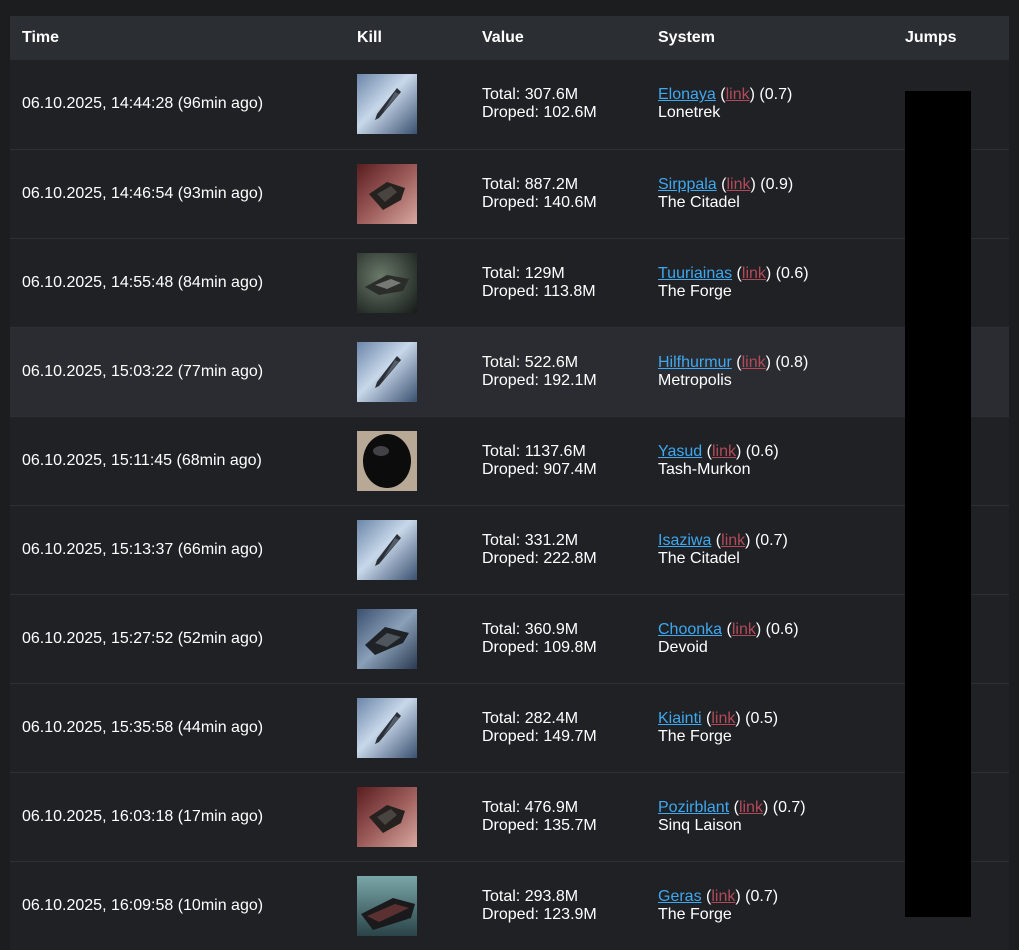 The width and height of the screenshot is (1019, 950). What do you see at coordinates (704, 469) in the screenshot?
I see `region-name: Tash-Murkon` at bounding box center [704, 469].